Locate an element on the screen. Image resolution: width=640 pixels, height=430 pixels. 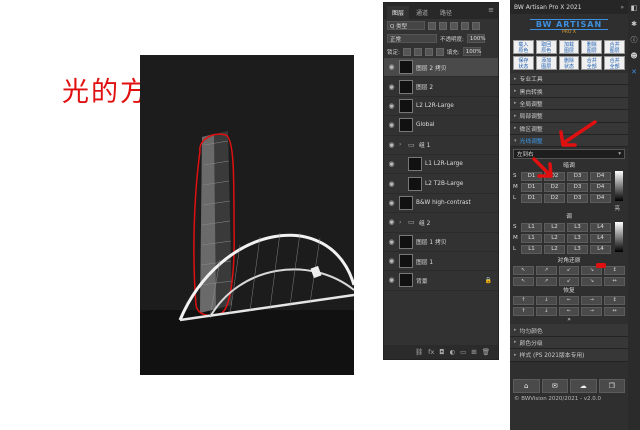
section-header: ▸ 样式 (PS 2021版本专用) is located at coordinates (569, 355).